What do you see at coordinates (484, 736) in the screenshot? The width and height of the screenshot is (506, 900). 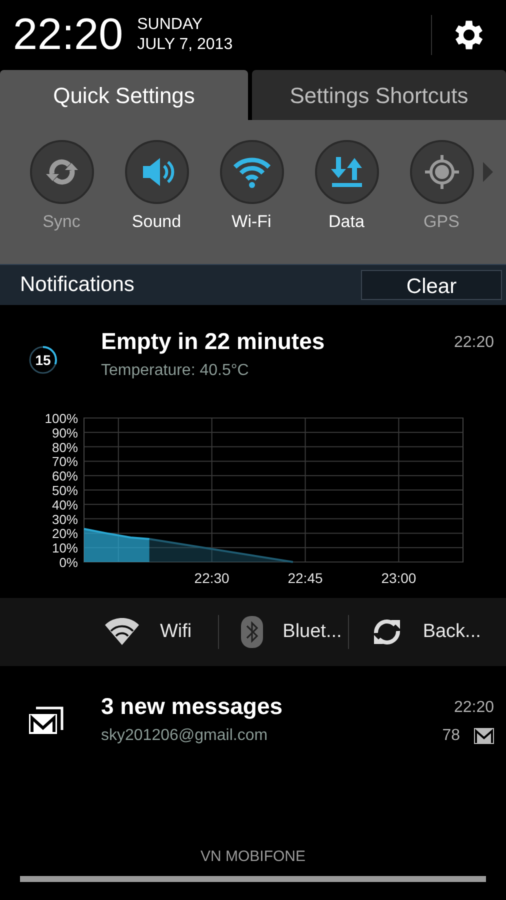 I see `mail-icon` at bounding box center [484, 736].